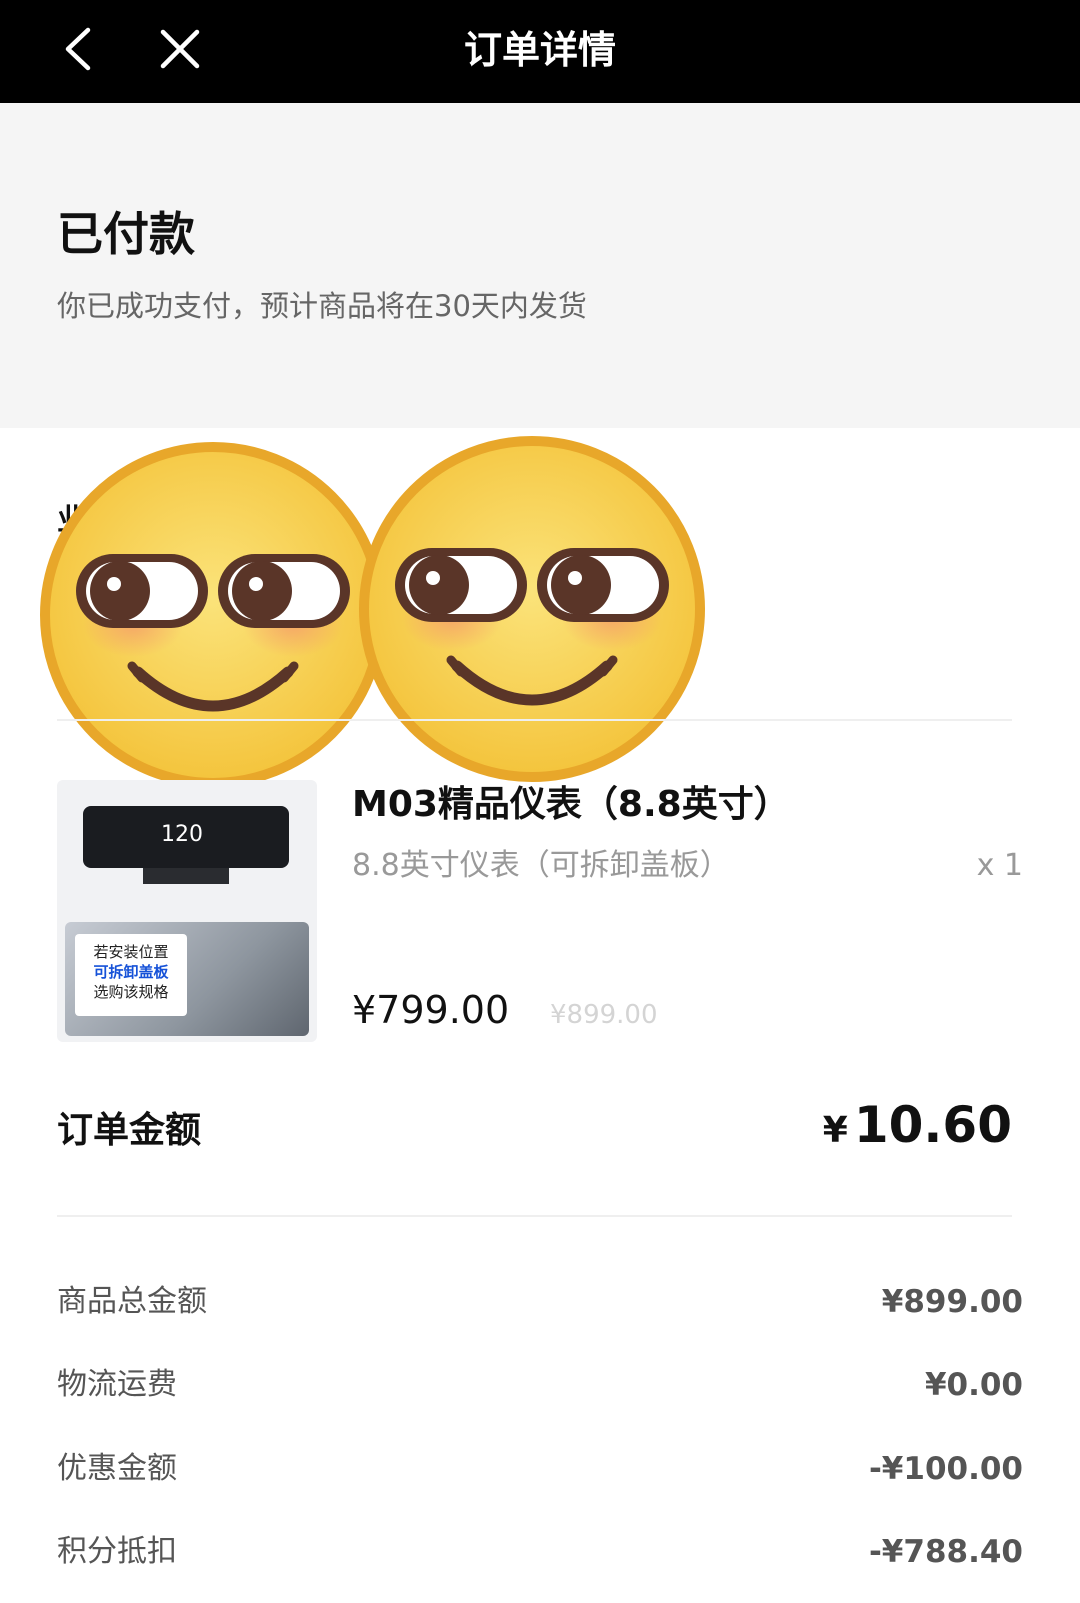 The height and width of the screenshot is (1603, 1080). I want to click on speed-readout: 120, so click(182, 834).